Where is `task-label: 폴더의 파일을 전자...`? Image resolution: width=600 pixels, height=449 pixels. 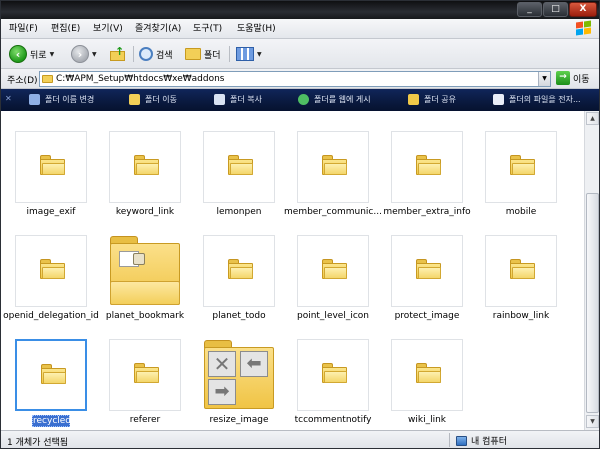 task-label: 폴더의 파일을 전자... is located at coordinates (545, 99).